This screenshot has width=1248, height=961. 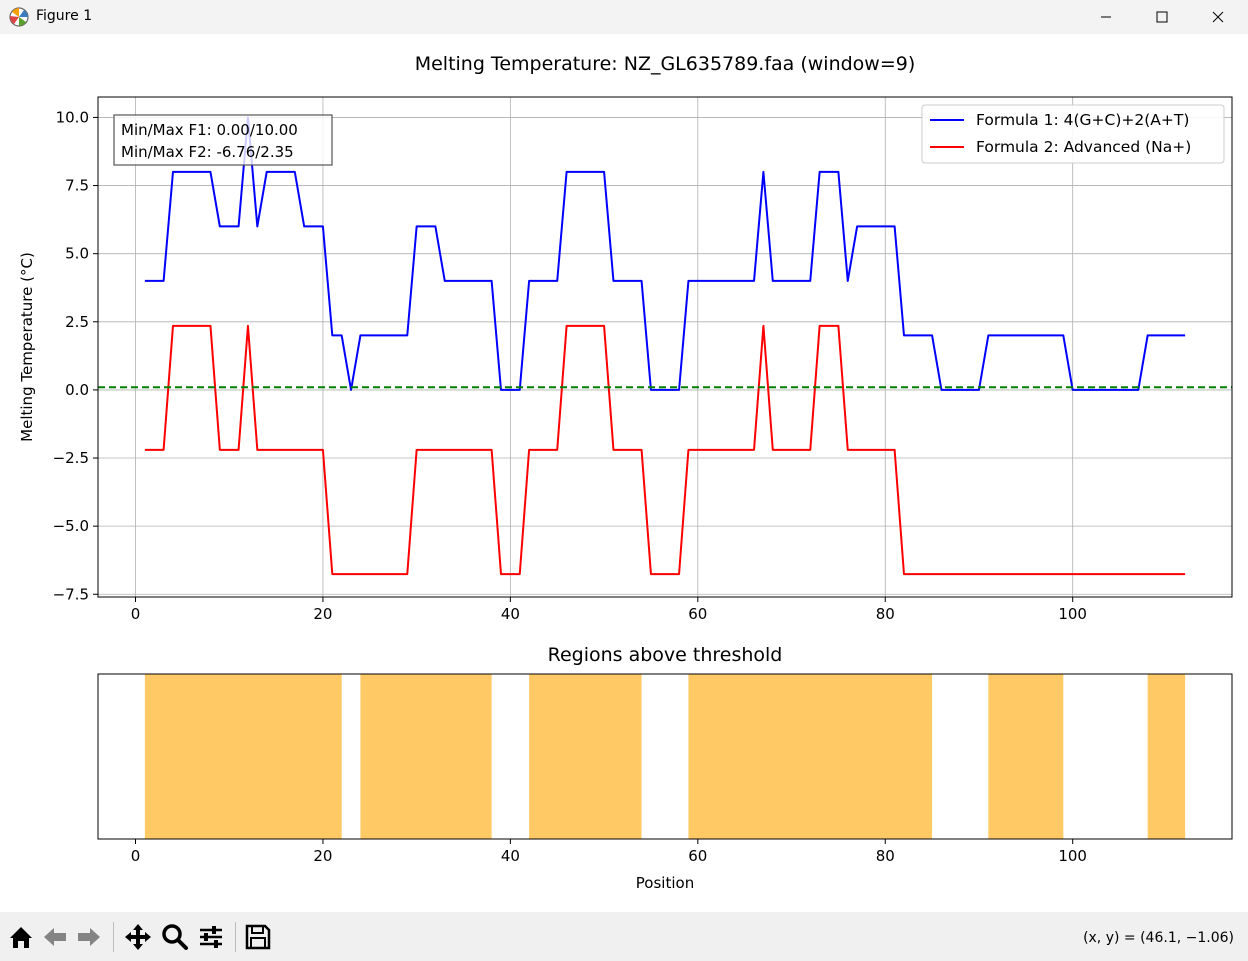 What do you see at coordinates (77, 322) in the screenshot?
I see `y-tick-label: 2.5` at bounding box center [77, 322].